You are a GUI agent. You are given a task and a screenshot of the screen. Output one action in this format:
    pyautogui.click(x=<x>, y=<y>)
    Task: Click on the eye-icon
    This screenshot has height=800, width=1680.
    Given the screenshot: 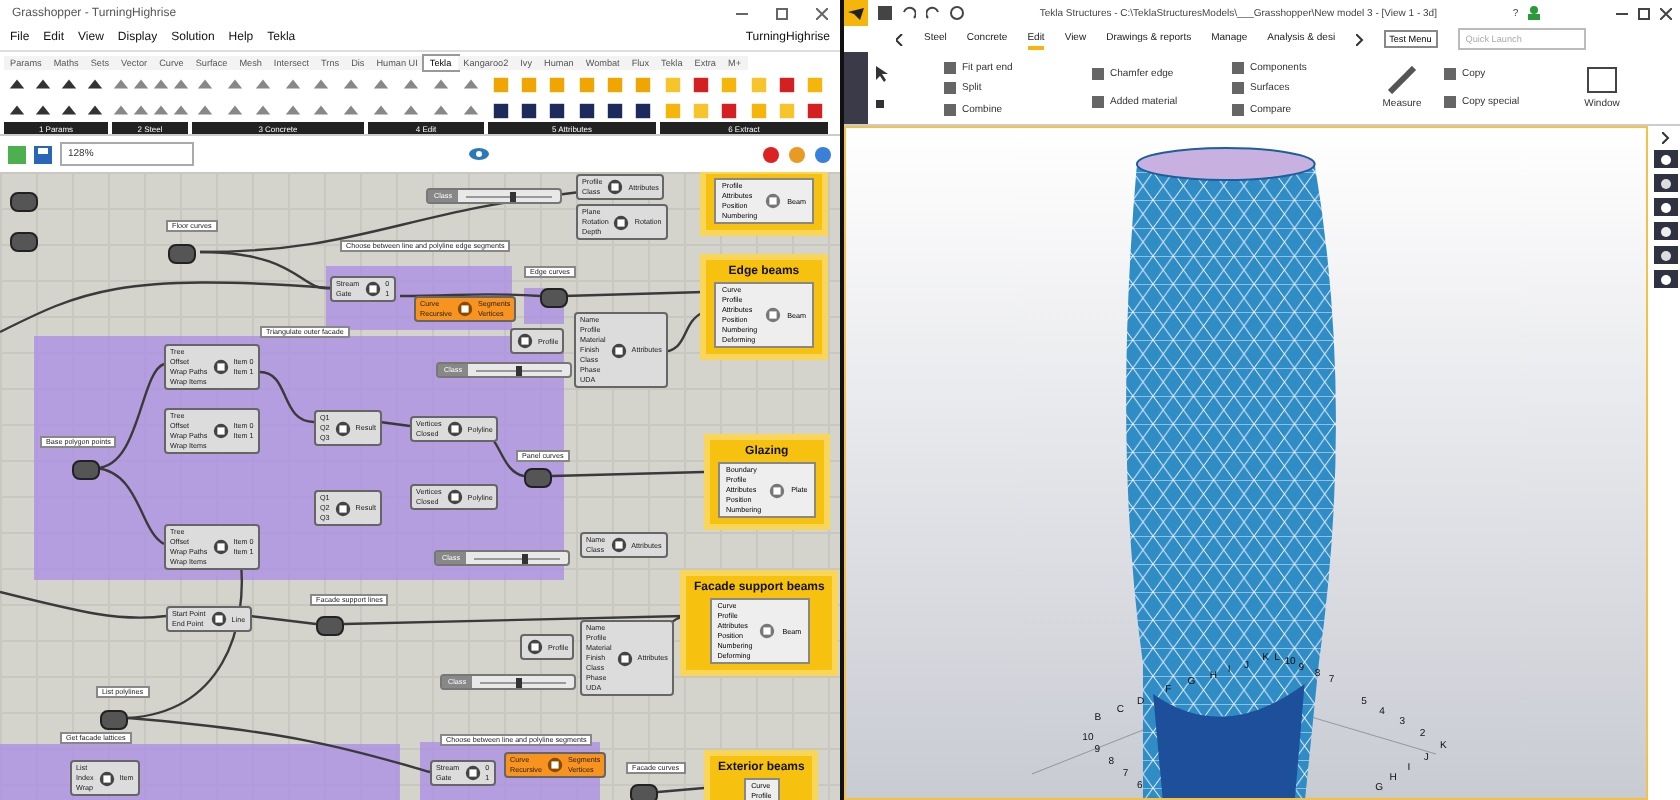 What is the action you would take?
    pyautogui.click(x=478, y=154)
    